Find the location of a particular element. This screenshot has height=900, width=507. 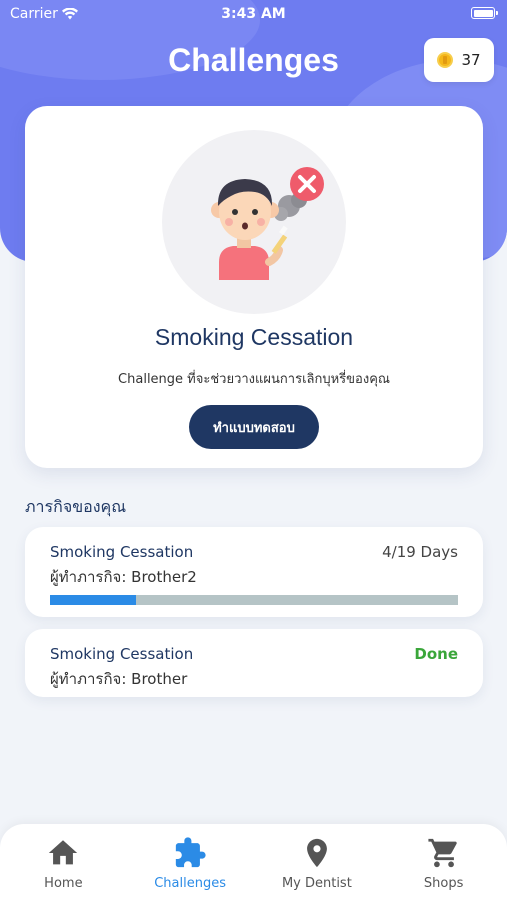

nav-item-shops: Shops is located at coordinates (443, 862).